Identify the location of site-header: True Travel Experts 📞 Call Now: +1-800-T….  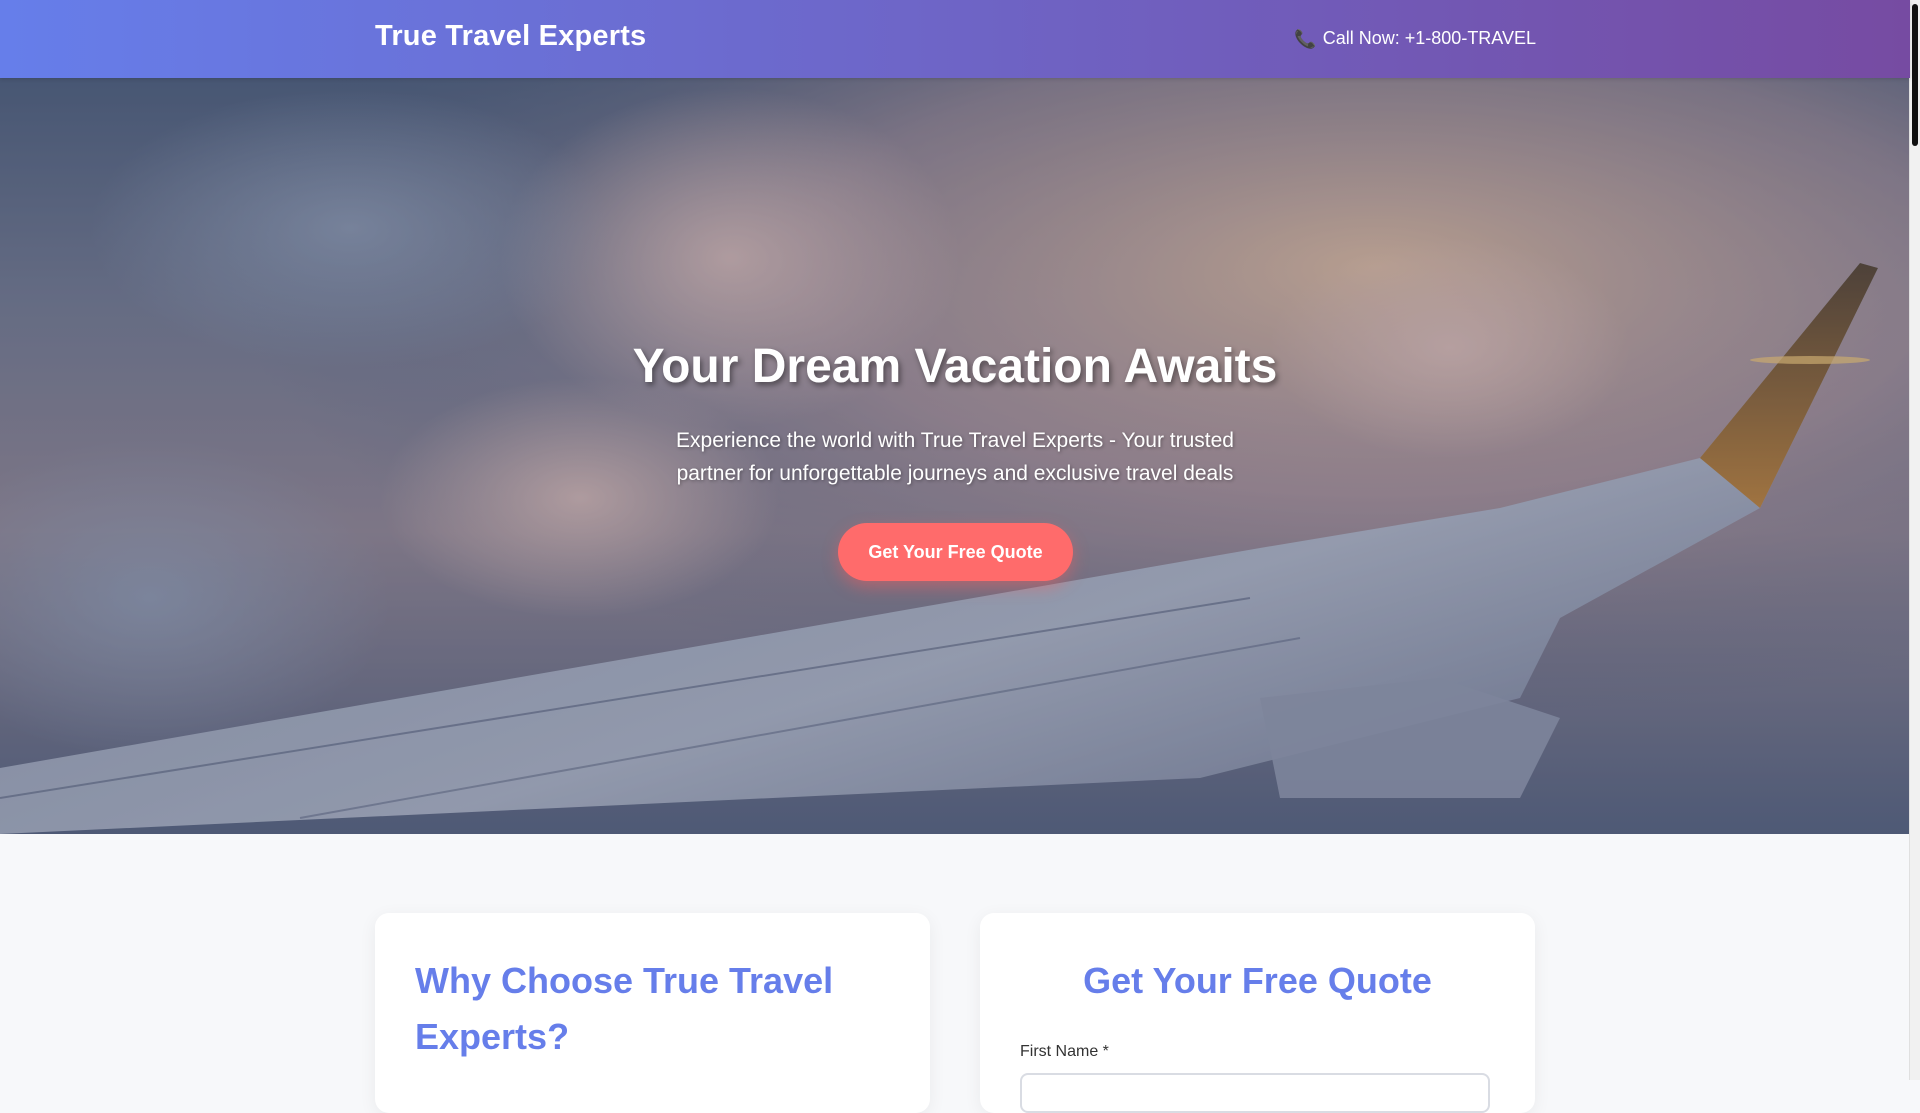
(955, 39).